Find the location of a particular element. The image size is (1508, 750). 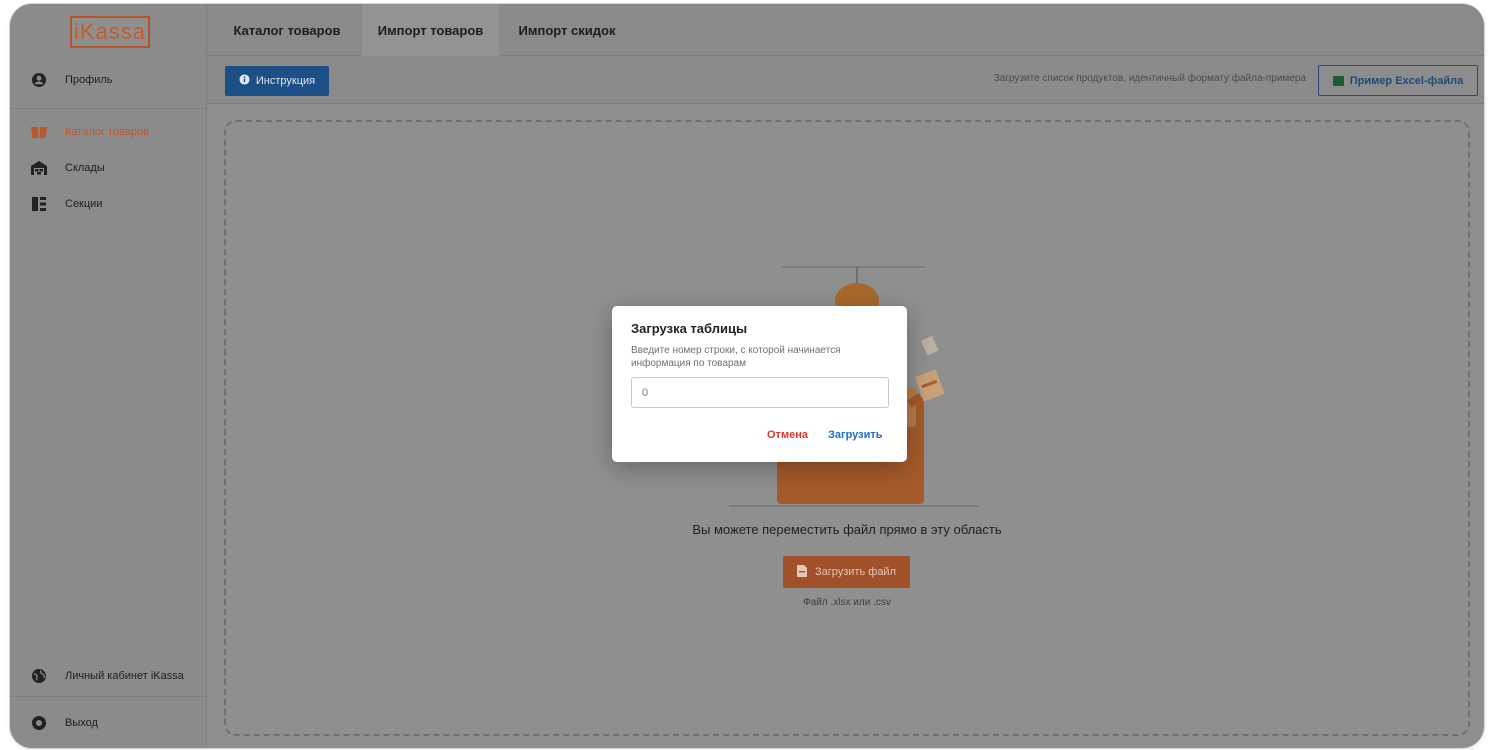

sidebar-item-label: Выход is located at coordinates (81, 723).